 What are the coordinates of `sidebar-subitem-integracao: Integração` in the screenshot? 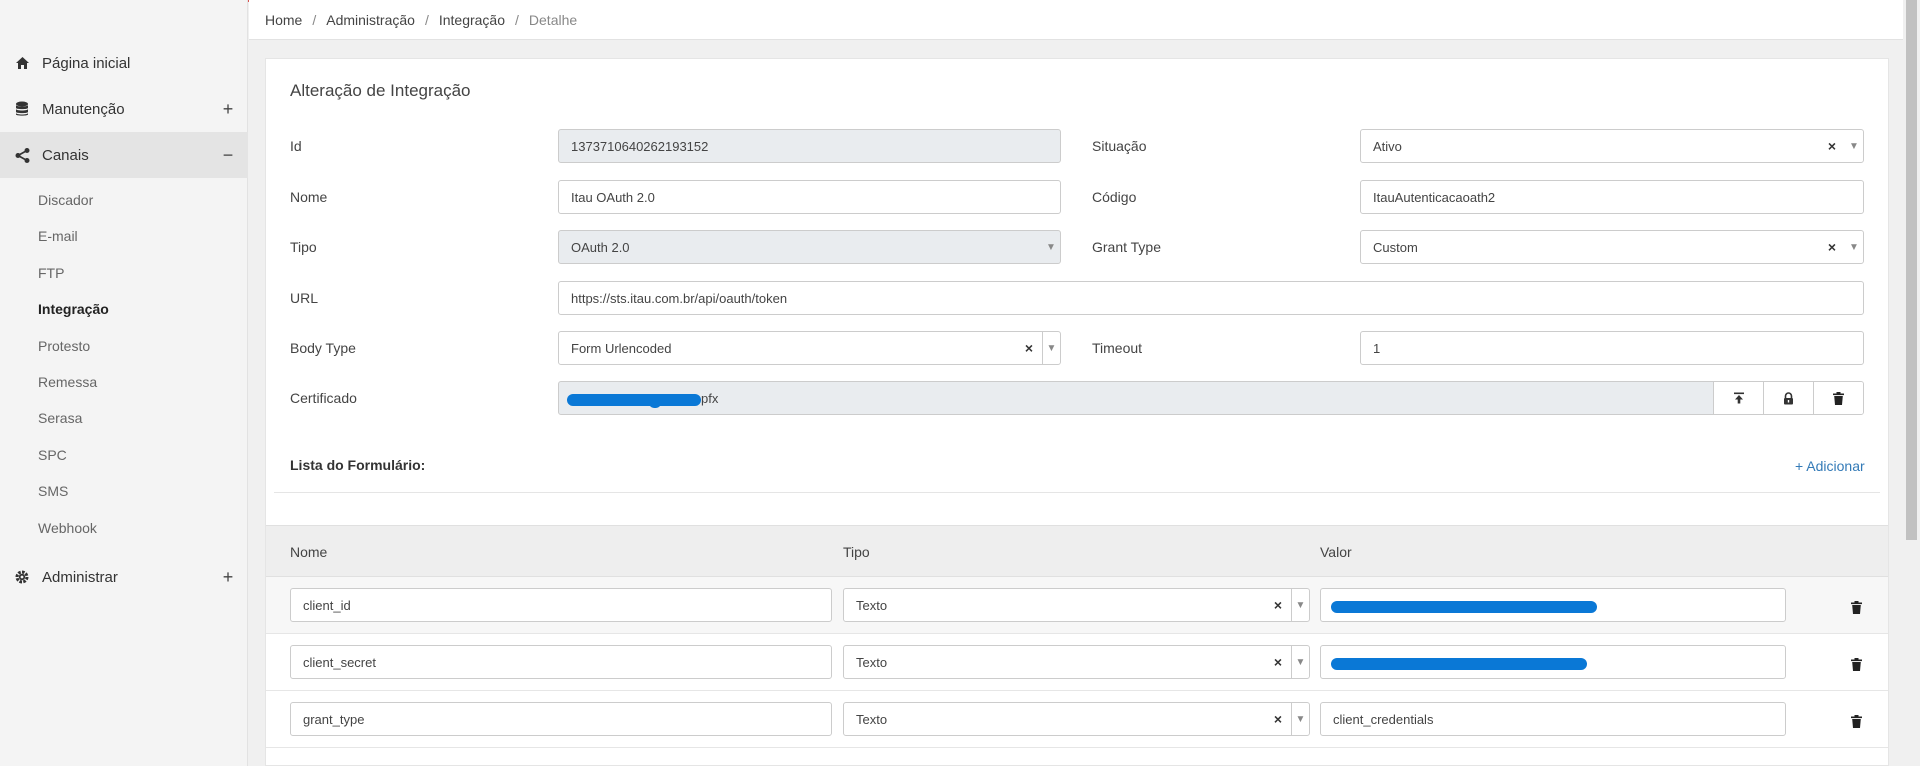 It's located at (73, 309).